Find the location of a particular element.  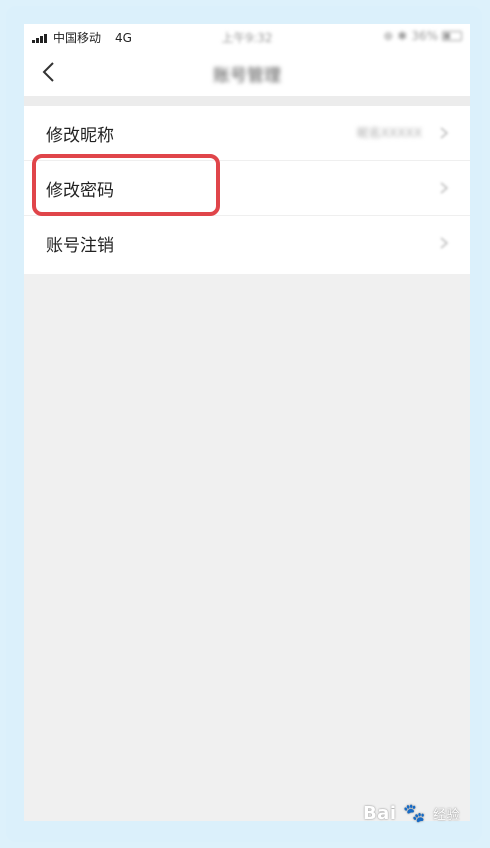

battery-icon is located at coordinates (452, 36).